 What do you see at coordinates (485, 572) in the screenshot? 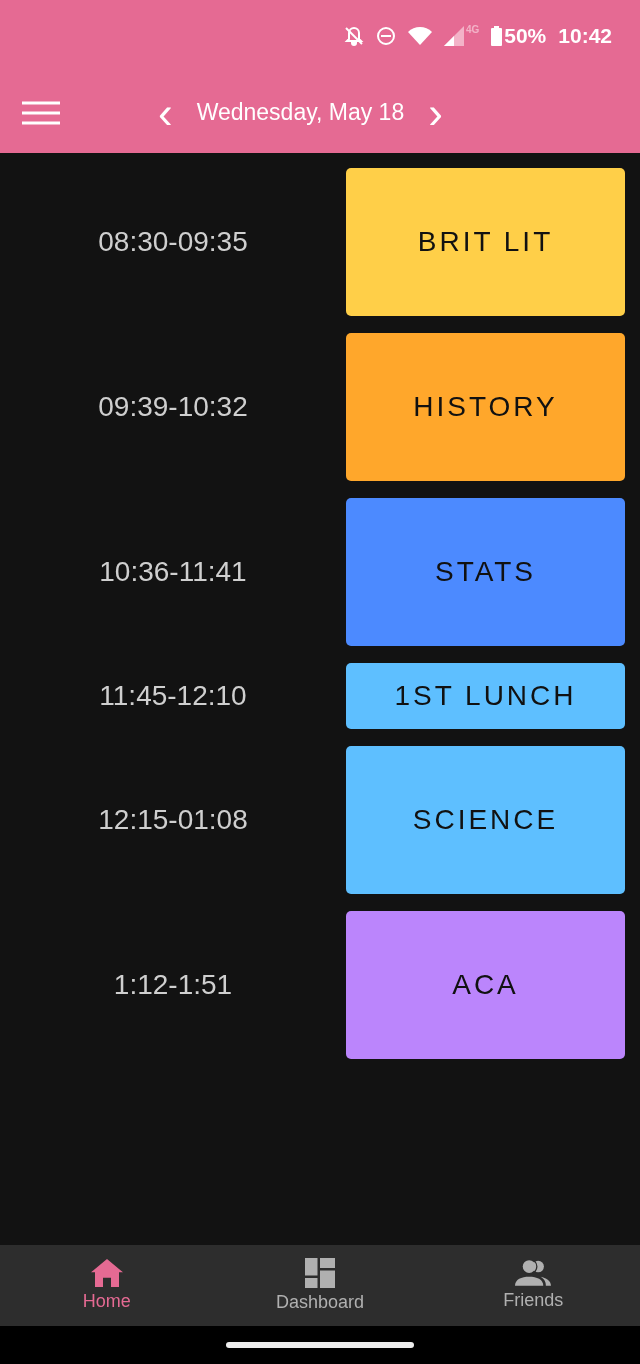
I see `class-block: STATS` at bounding box center [485, 572].